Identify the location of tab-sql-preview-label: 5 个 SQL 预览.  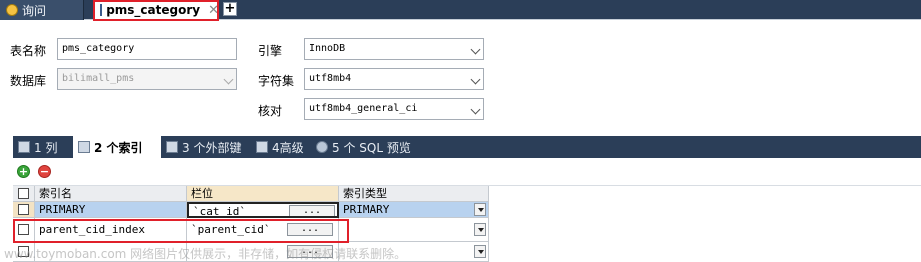
(371, 147).